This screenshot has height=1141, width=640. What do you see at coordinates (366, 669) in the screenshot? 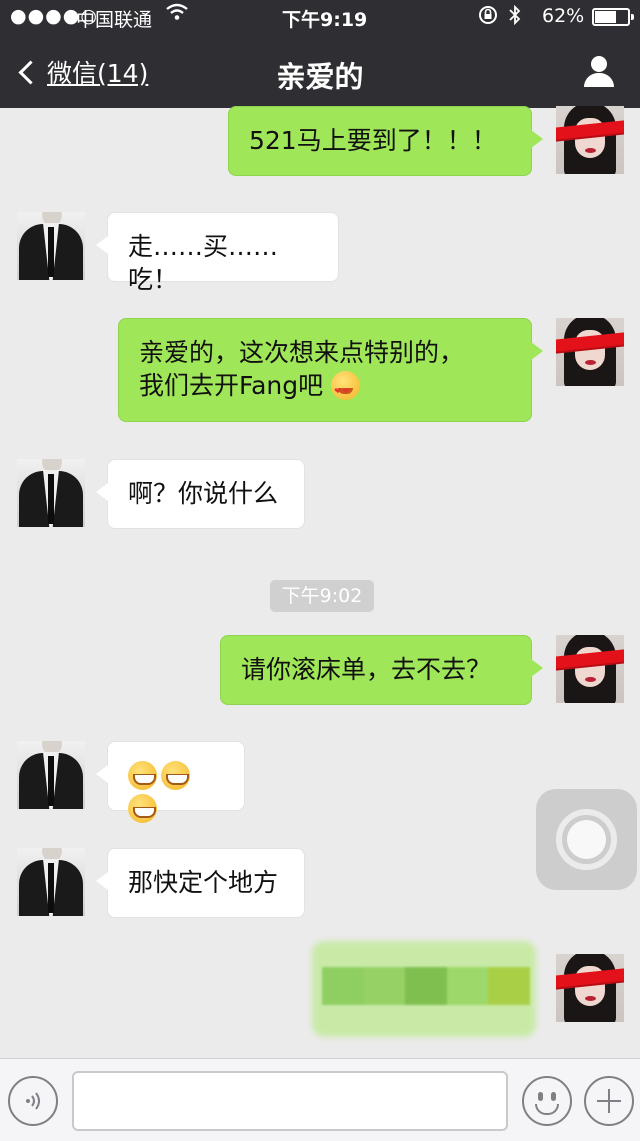
I see `message-text: 请你滚床单，去不去？` at bounding box center [366, 669].